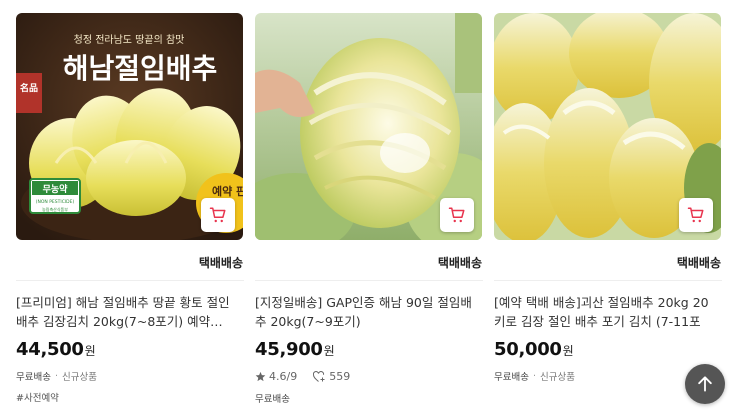 This screenshot has width=750, height=415. What do you see at coordinates (50, 349) in the screenshot?
I see `product-price: 44,500` at bounding box center [50, 349].